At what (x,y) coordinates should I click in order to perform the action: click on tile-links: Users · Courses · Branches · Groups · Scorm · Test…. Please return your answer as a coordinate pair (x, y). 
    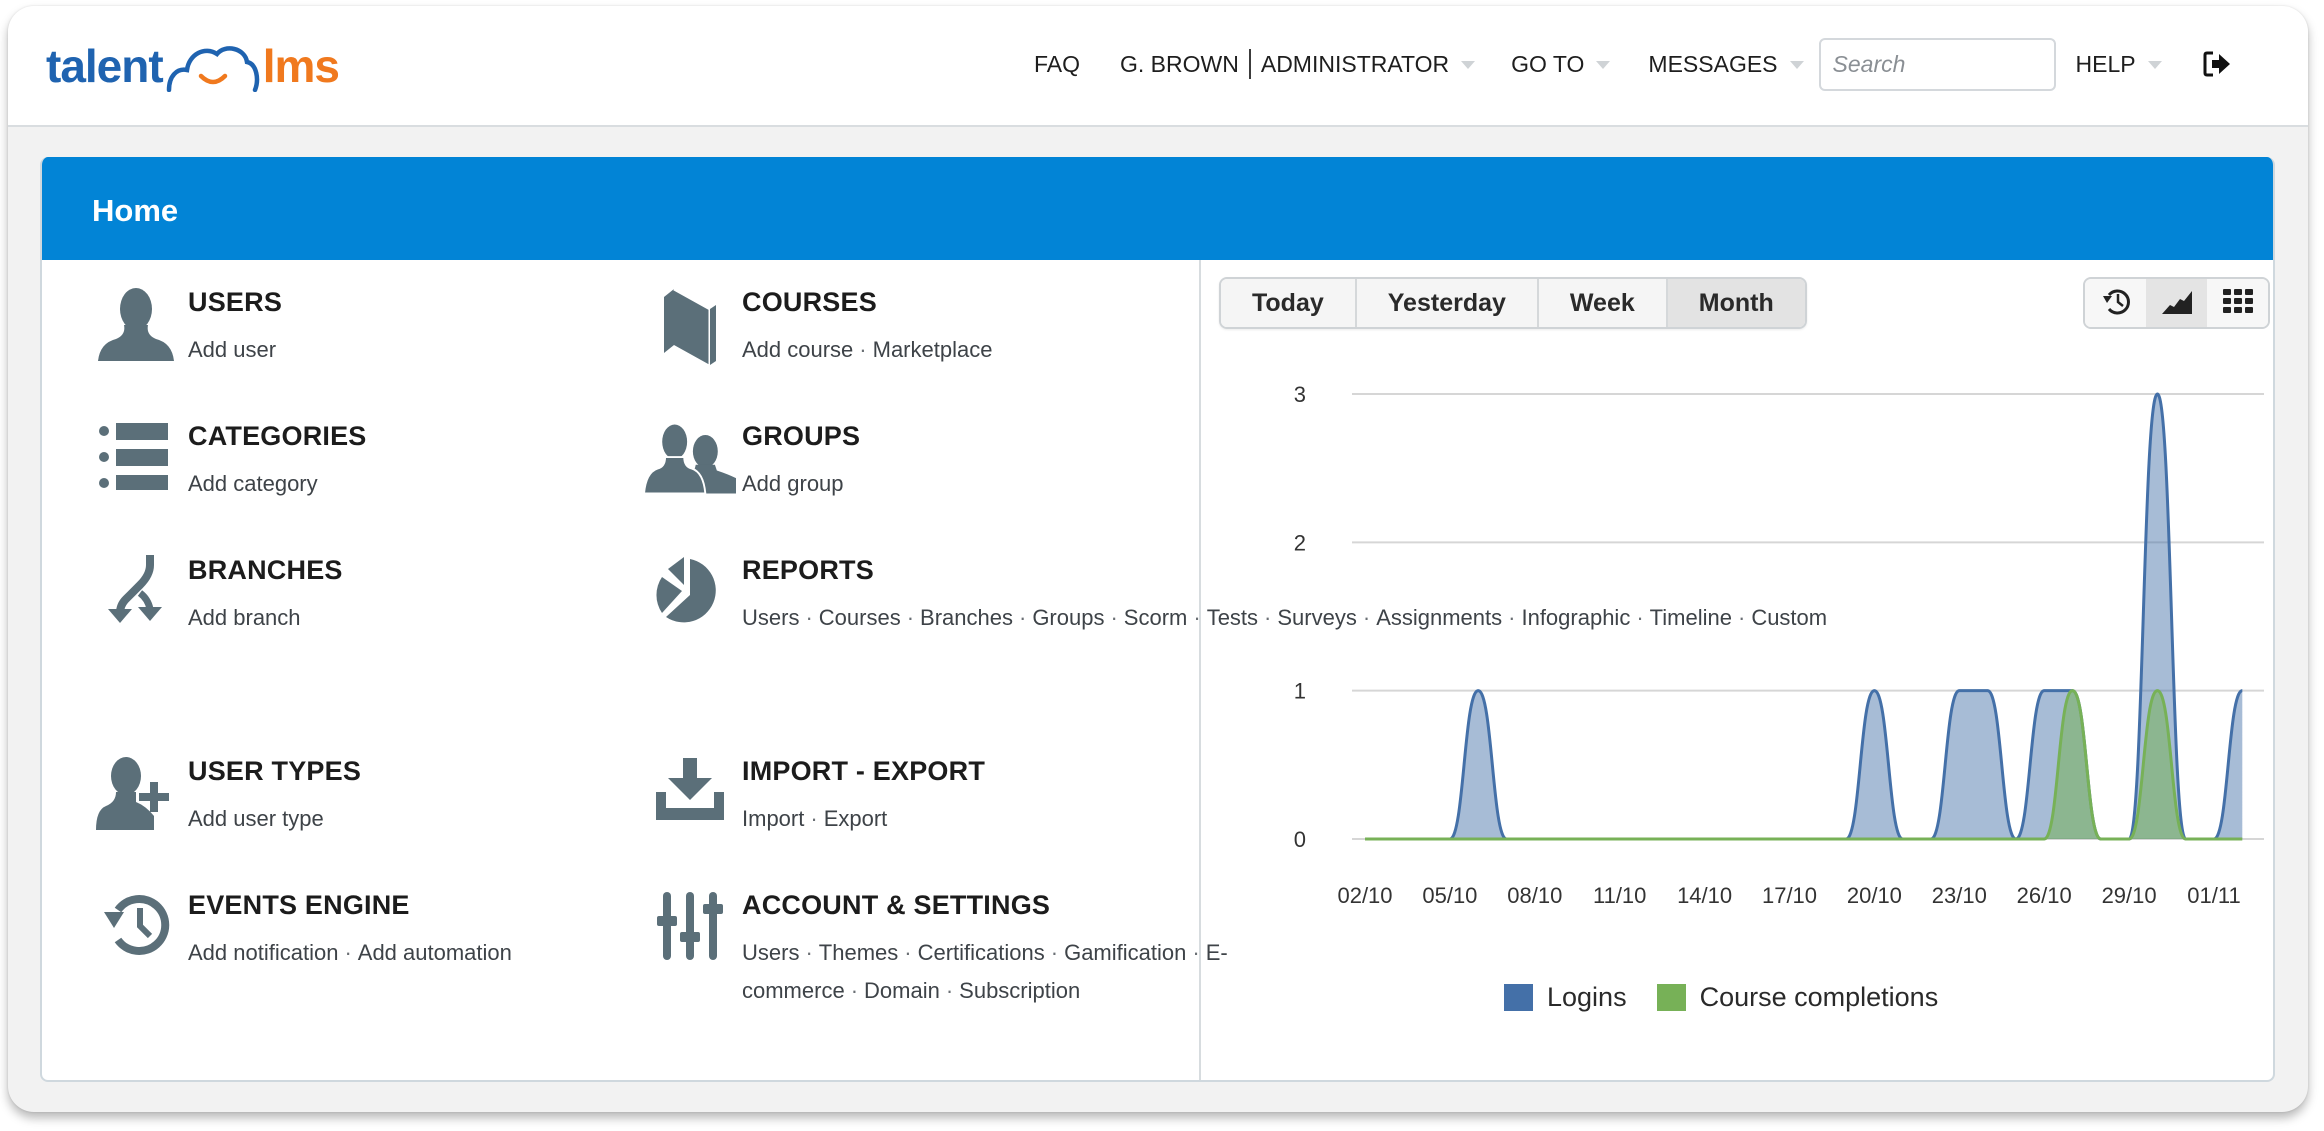
    Looking at the image, I should click on (1284, 618).